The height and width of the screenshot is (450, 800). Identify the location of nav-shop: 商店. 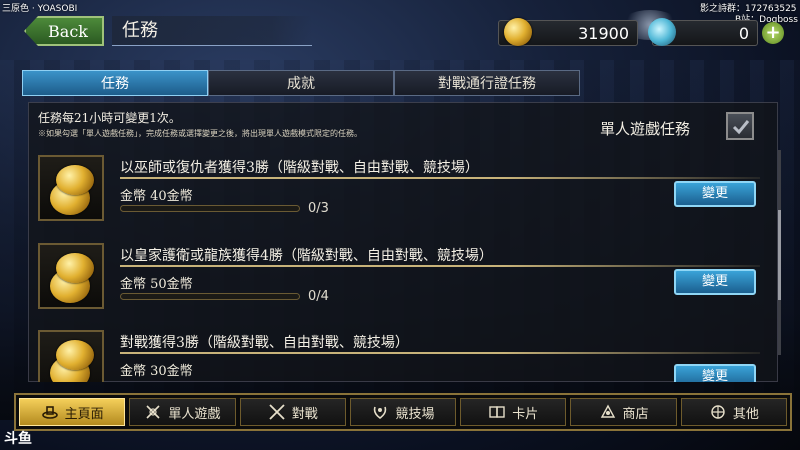
(623, 412).